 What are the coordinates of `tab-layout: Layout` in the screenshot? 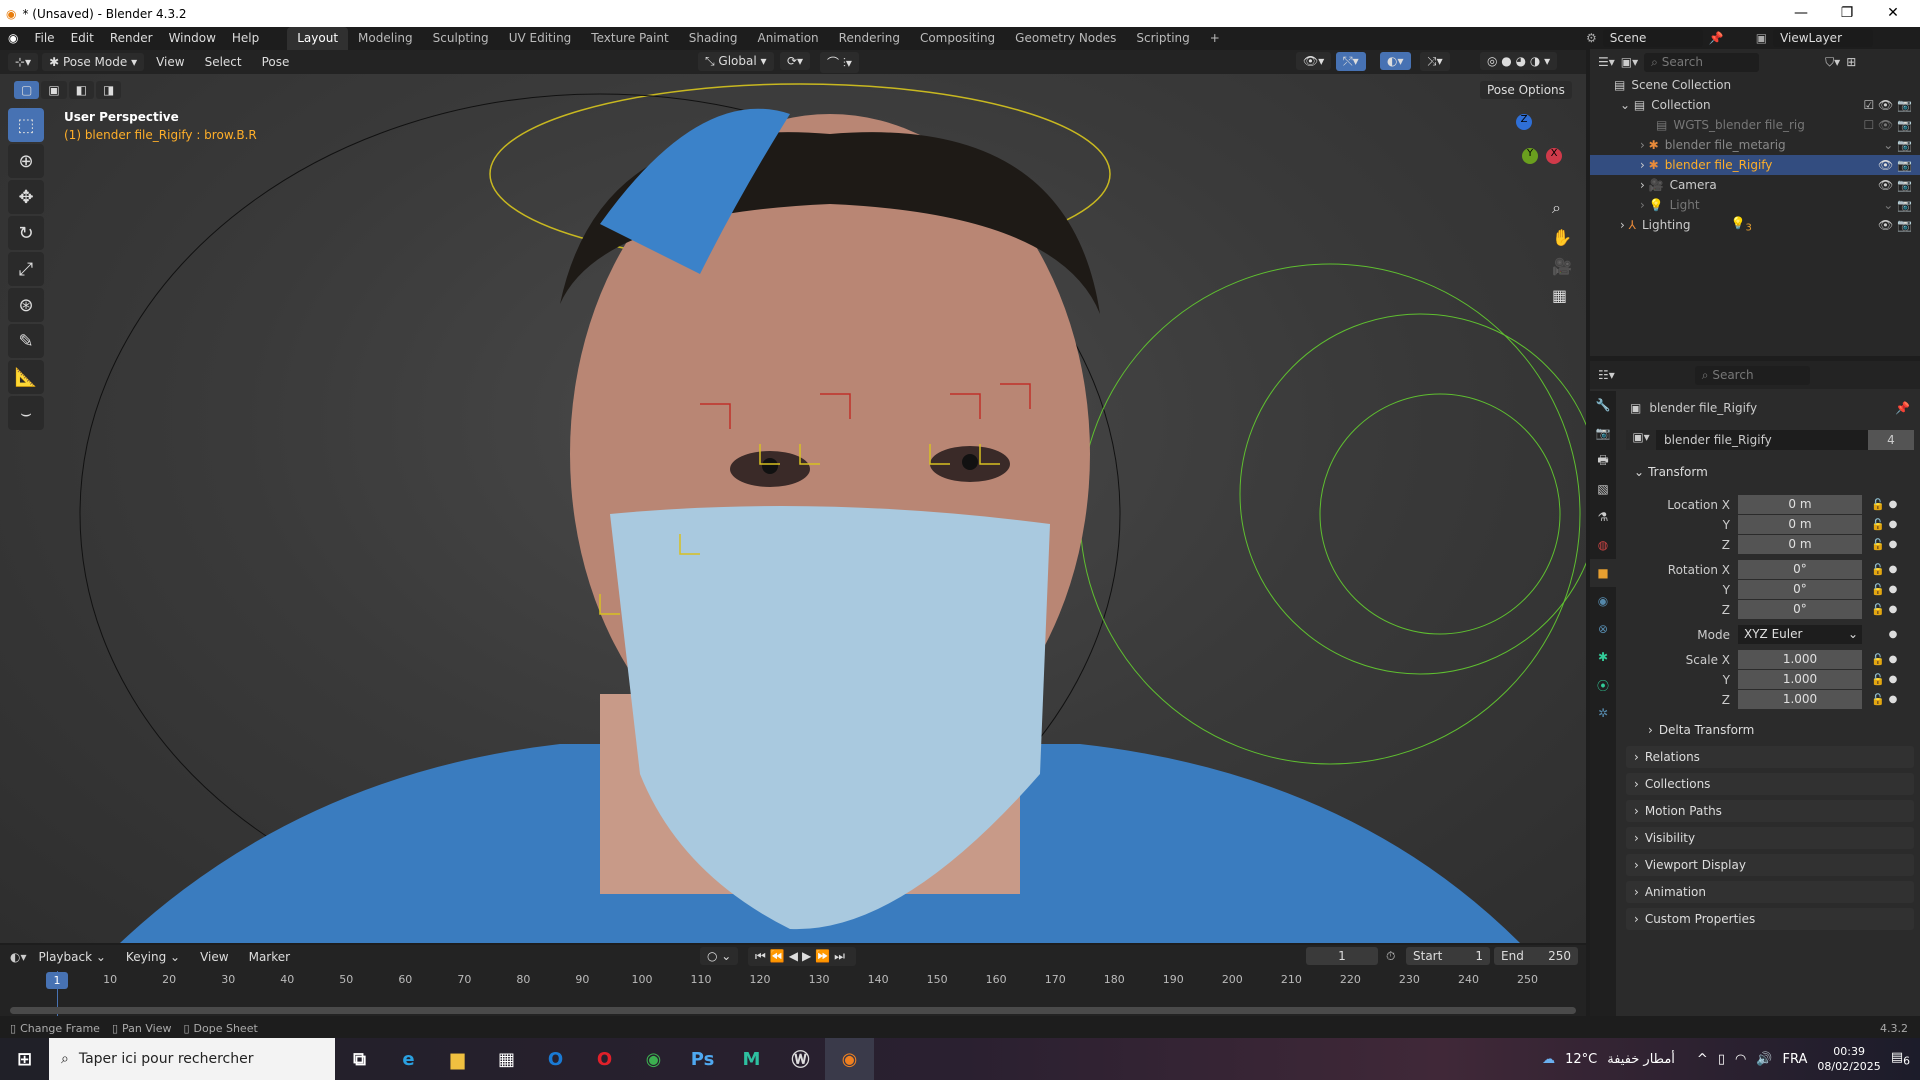 It's located at (318, 38).